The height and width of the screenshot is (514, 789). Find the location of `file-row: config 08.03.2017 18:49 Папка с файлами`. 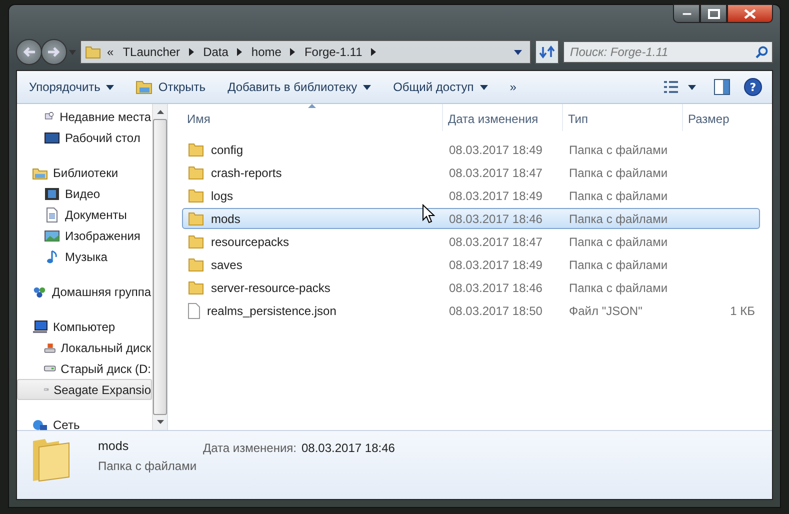

file-row: config 08.03.2017 18:49 Папка с файлами is located at coordinates (471, 149).